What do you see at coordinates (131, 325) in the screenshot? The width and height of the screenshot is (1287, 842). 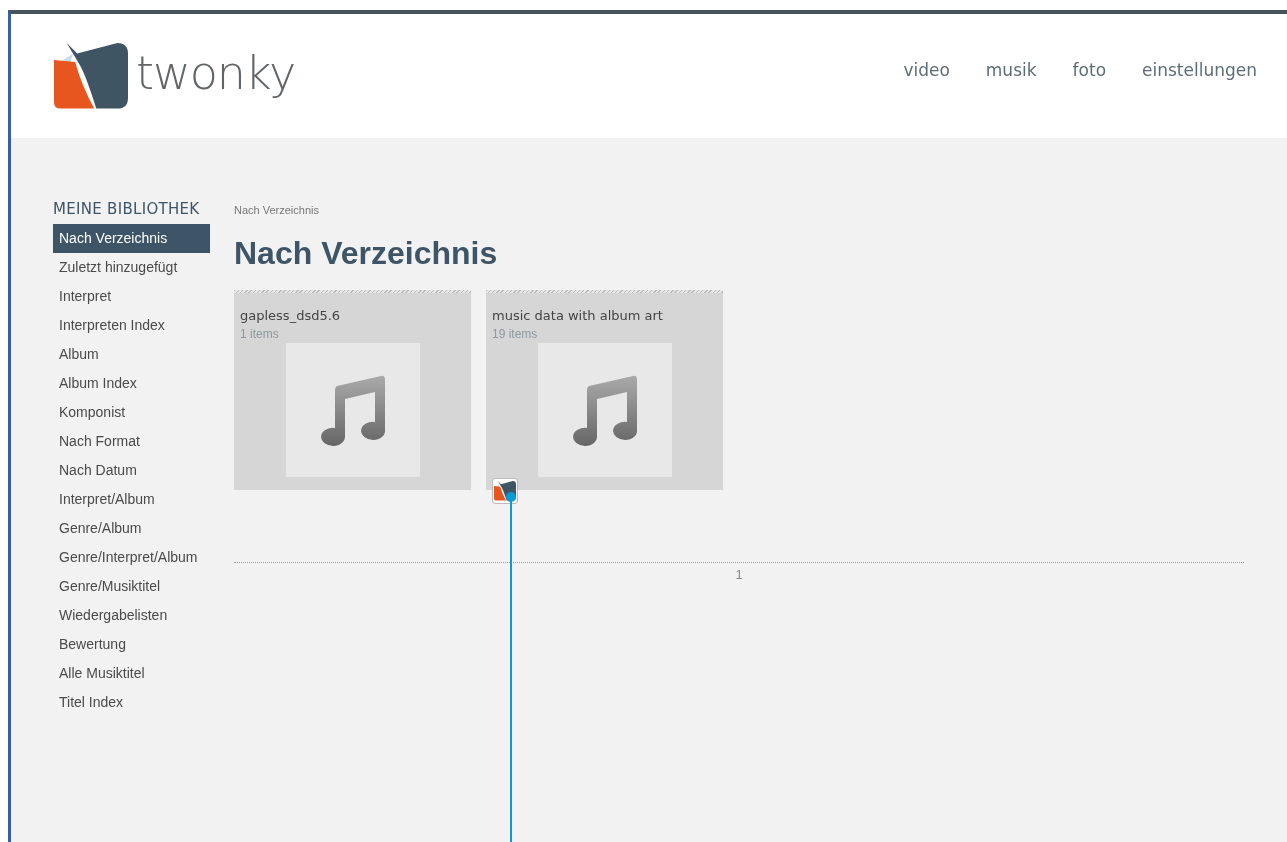 I see `sidebar-item: Interpreten Index` at bounding box center [131, 325].